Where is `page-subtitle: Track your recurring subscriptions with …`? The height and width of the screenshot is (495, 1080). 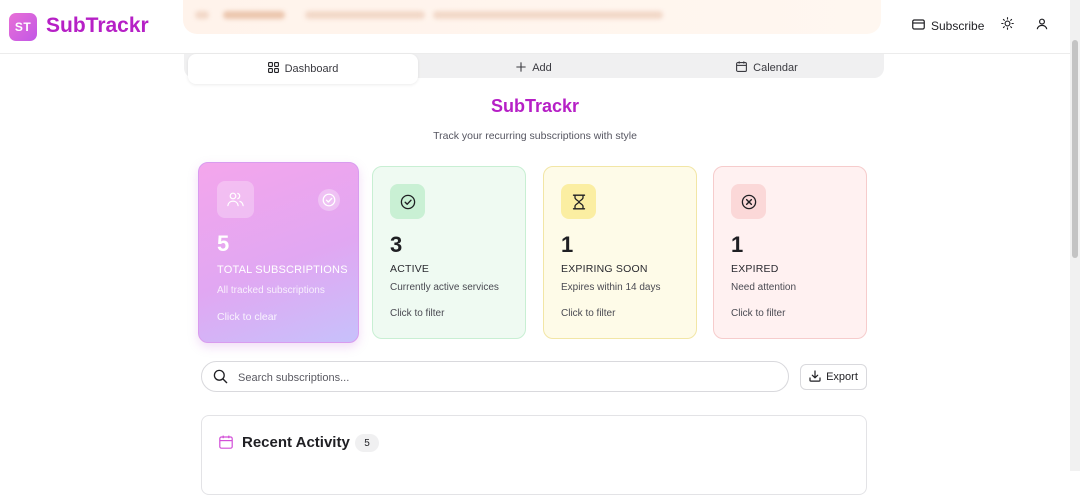 page-subtitle: Track your recurring subscriptions with … is located at coordinates (535, 136).